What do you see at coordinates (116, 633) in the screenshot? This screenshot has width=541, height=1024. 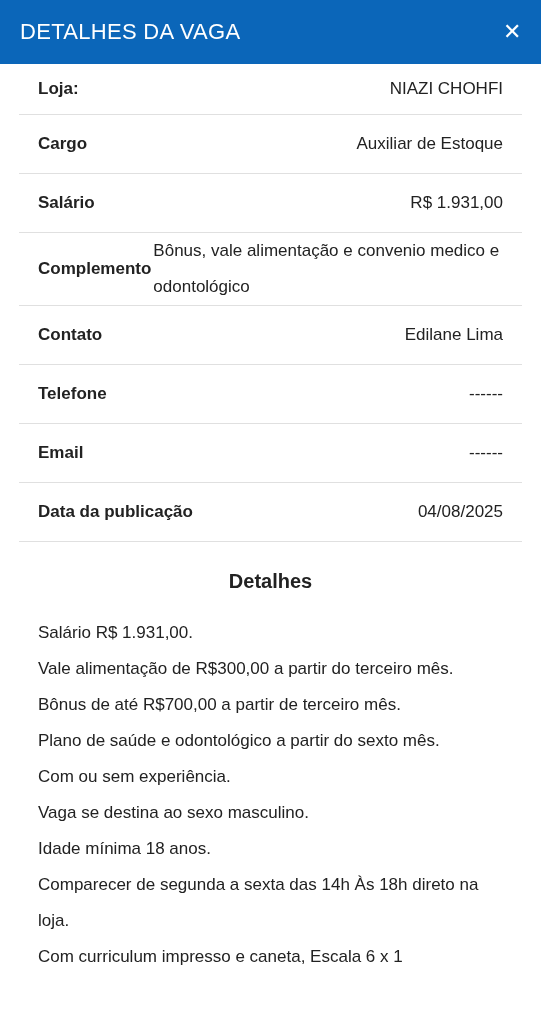 I see `detail-text: Salário R$ 1.931,00.` at bounding box center [116, 633].